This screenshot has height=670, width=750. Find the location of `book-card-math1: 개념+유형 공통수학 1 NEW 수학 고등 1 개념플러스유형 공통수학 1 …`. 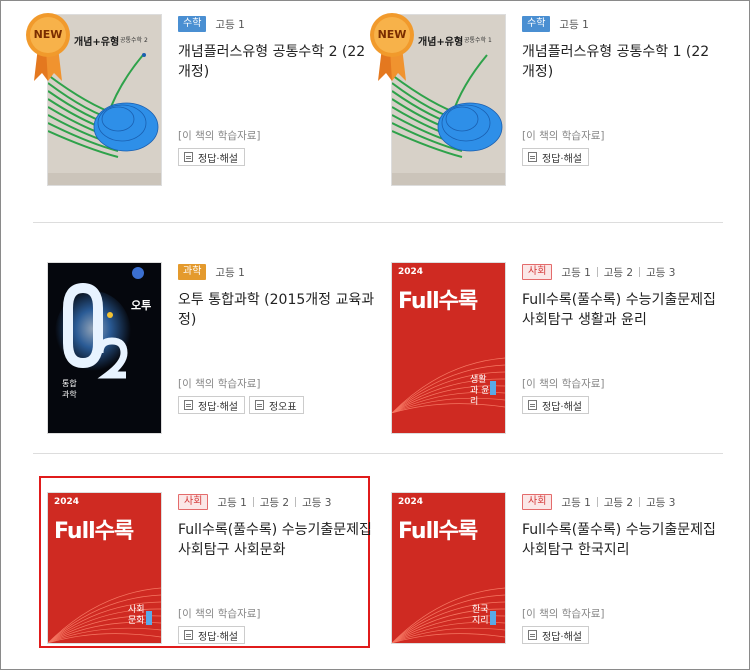

book-card-math1: 개념+유형 공통수학 1 NEW 수학 고등 1 개념플러스유형 공통수학 1 … is located at coordinates (546, 104).